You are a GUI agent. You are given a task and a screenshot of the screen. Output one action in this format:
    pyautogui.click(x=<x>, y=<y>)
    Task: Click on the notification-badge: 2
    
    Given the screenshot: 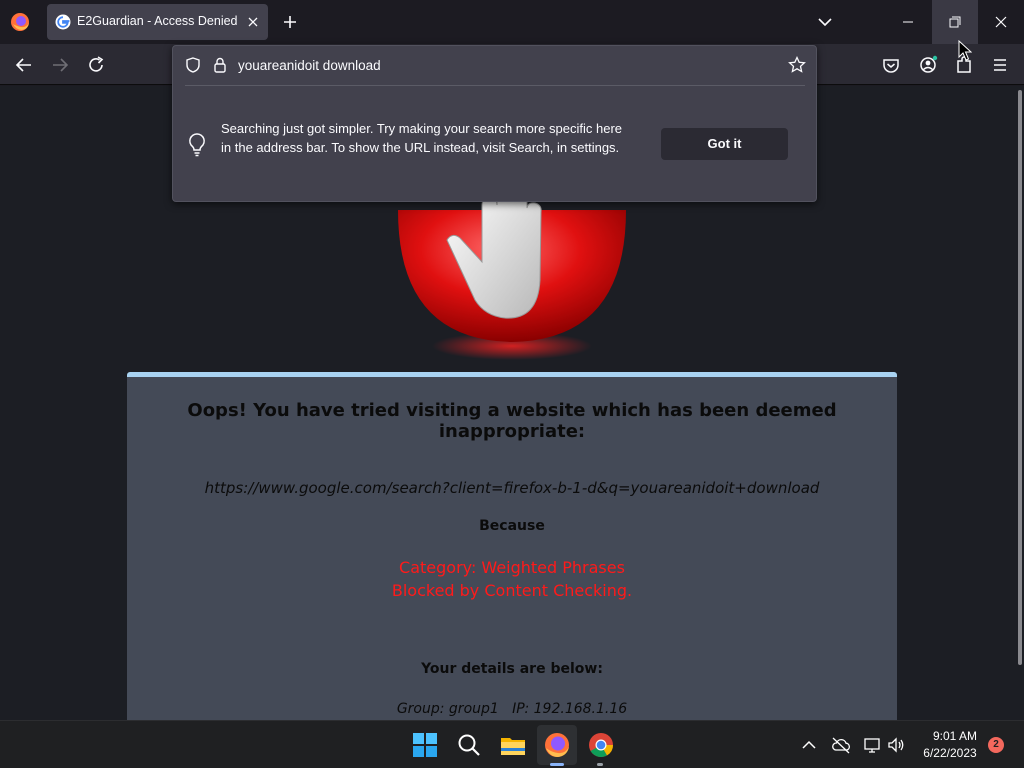 What is the action you would take?
    pyautogui.click(x=996, y=745)
    